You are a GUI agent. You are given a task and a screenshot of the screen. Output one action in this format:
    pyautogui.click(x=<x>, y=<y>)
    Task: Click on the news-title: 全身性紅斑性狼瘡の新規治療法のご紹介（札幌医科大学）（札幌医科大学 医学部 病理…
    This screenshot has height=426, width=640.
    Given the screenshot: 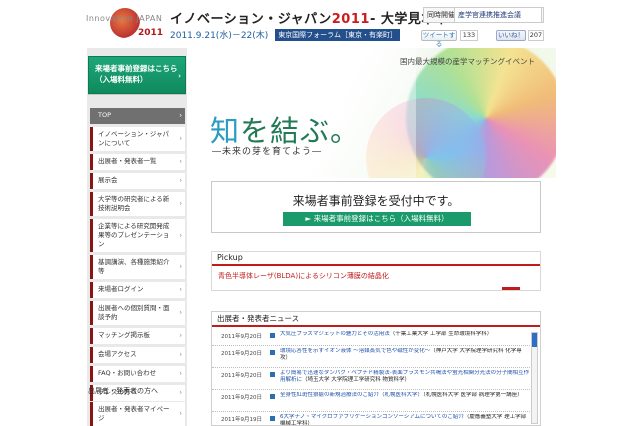 What is the action you would take?
    pyautogui.click(x=405, y=402)
    